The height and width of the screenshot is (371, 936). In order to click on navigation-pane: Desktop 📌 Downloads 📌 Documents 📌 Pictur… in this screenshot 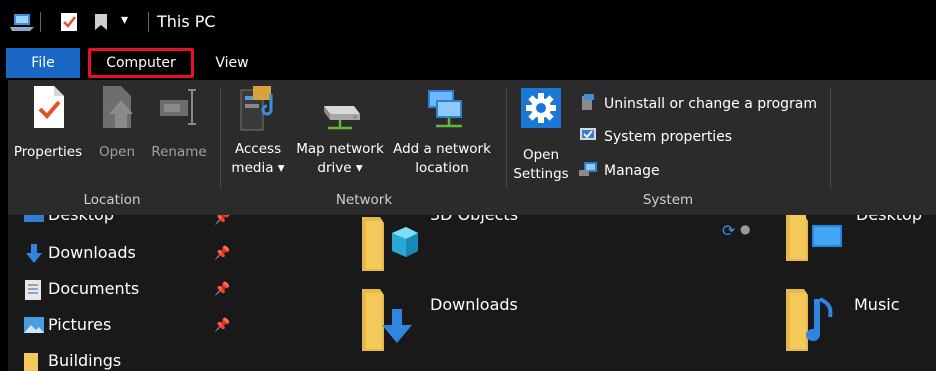, I will do `click(122, 293)`.